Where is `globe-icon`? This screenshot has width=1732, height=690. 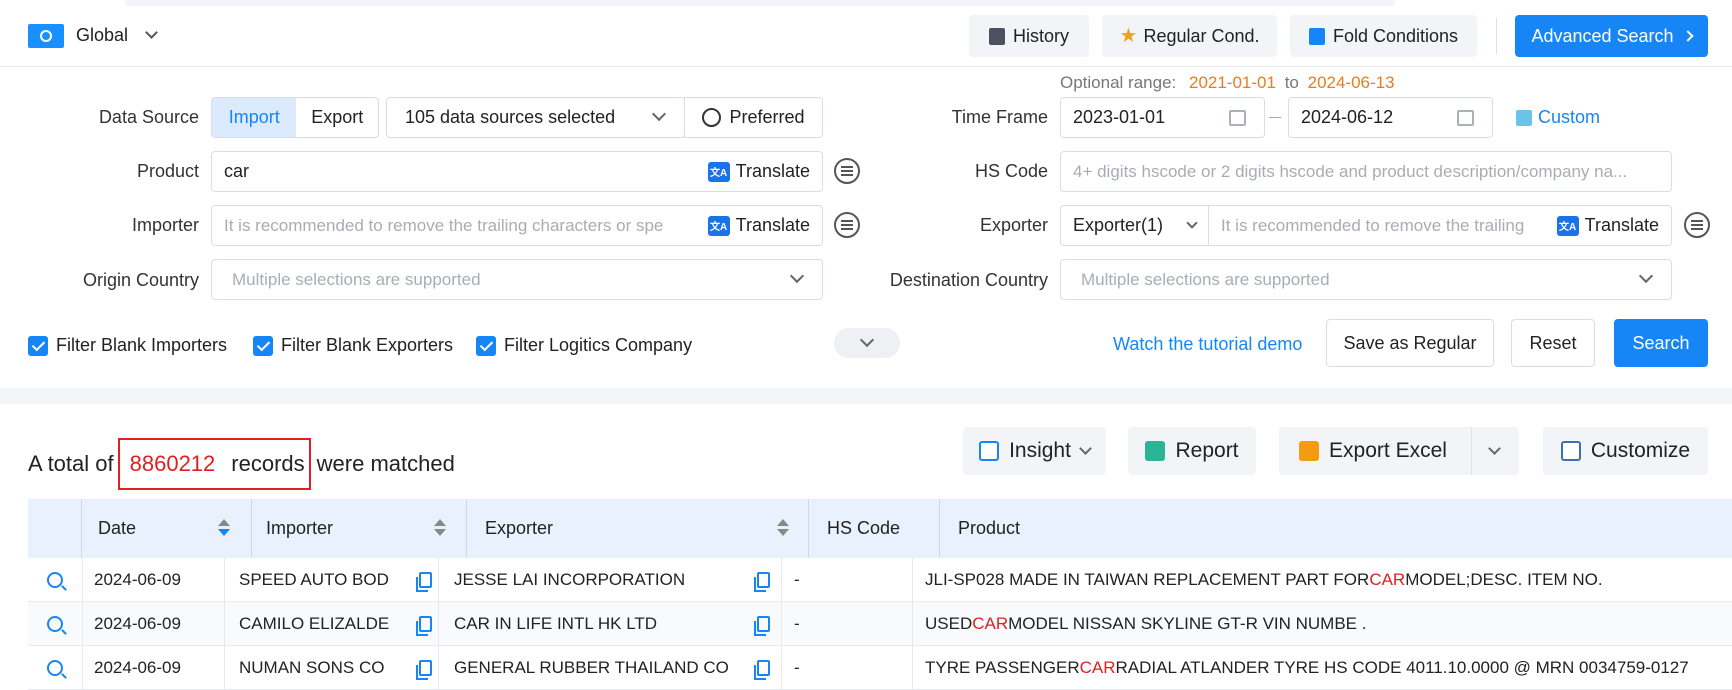
globe-icon is located at coordinates (46, 36).